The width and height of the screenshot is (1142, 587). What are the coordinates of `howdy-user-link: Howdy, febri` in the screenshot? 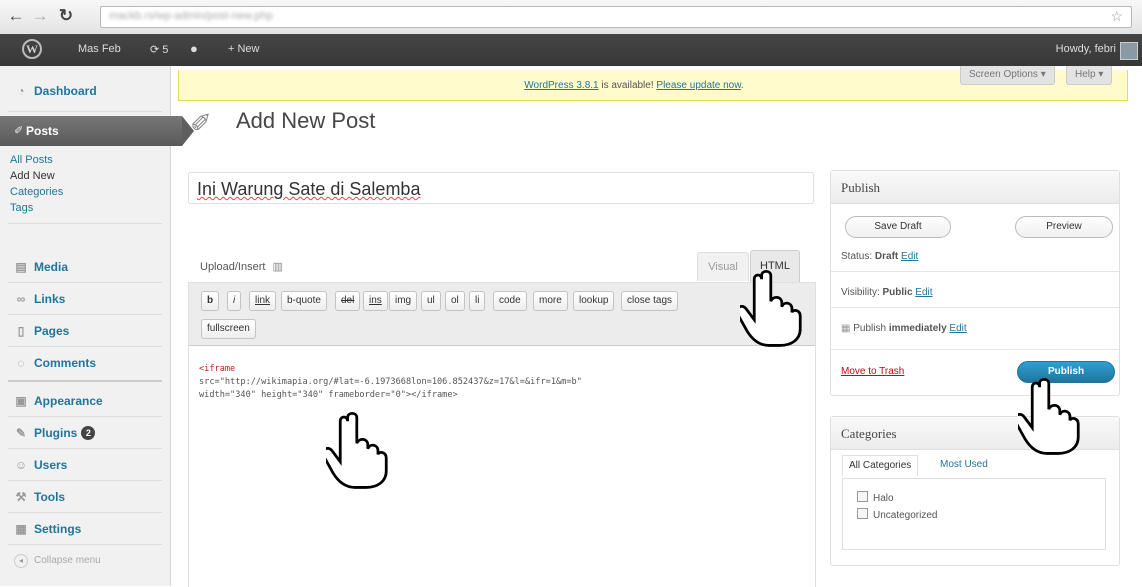 It's located at (1086, 49).